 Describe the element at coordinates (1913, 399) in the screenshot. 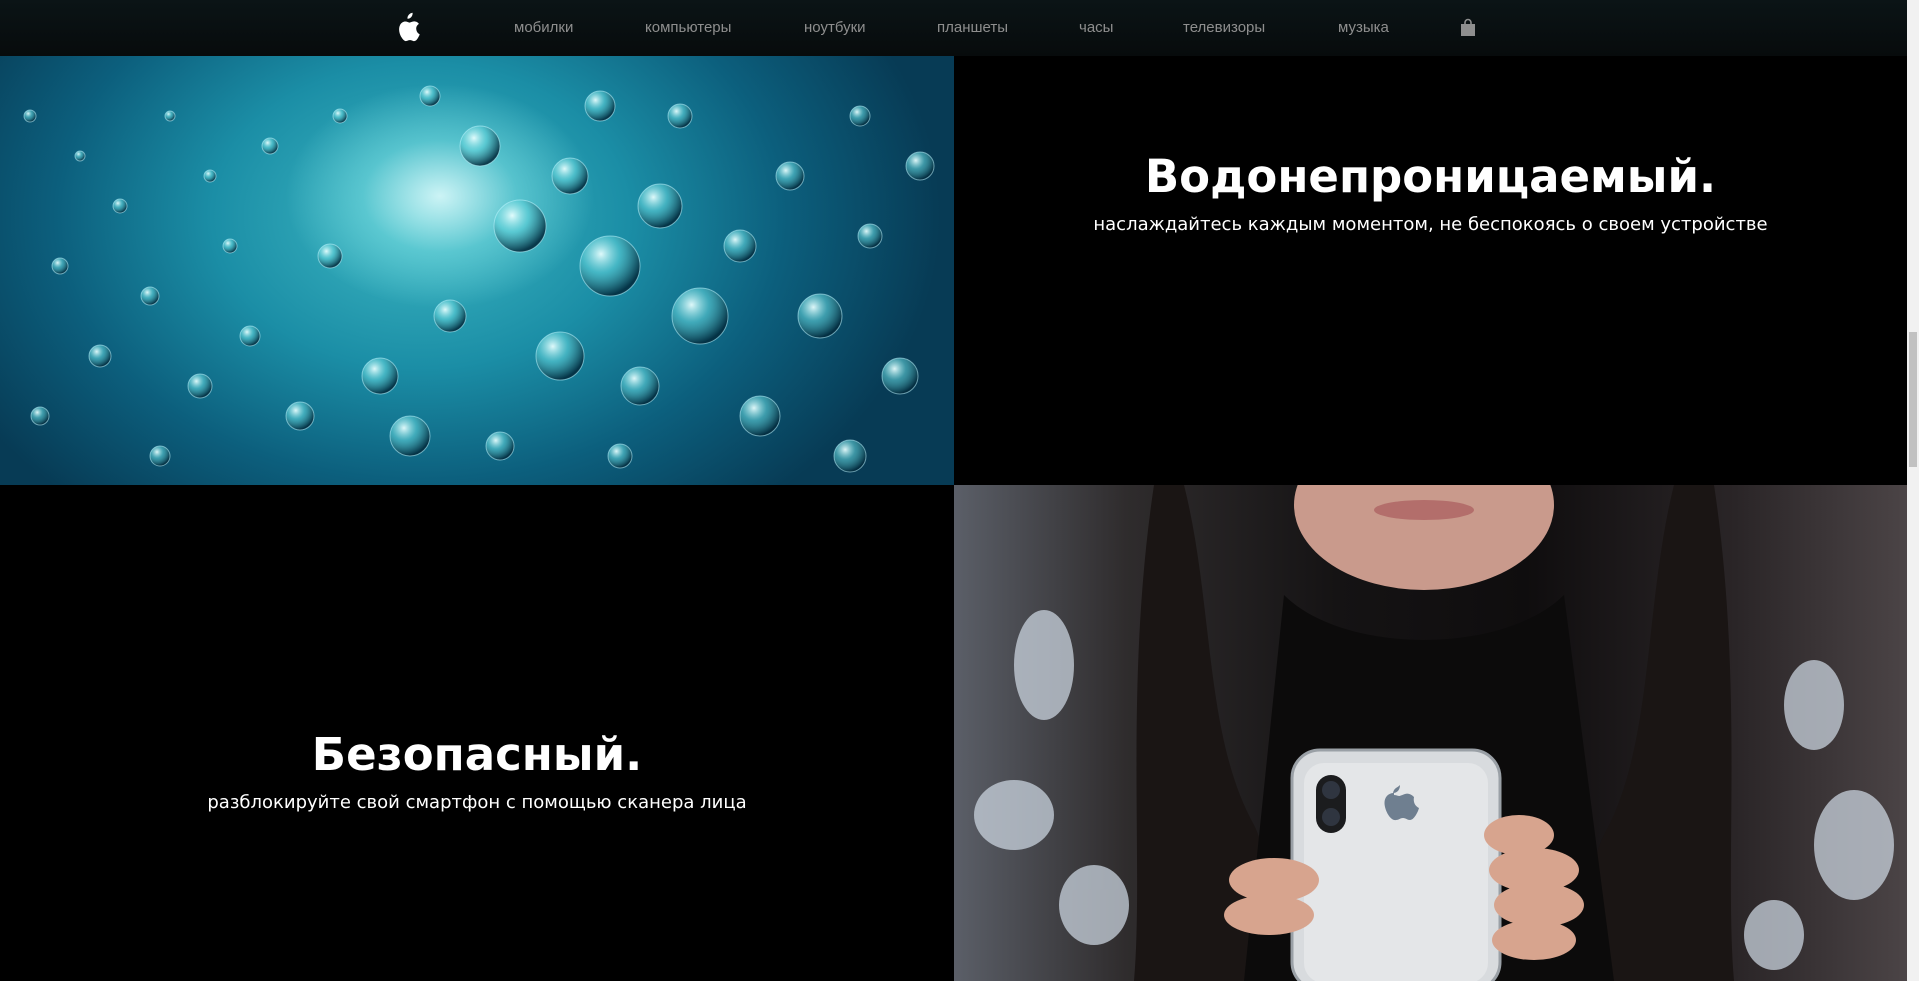

I see `scrollbar-thumb` at that location.